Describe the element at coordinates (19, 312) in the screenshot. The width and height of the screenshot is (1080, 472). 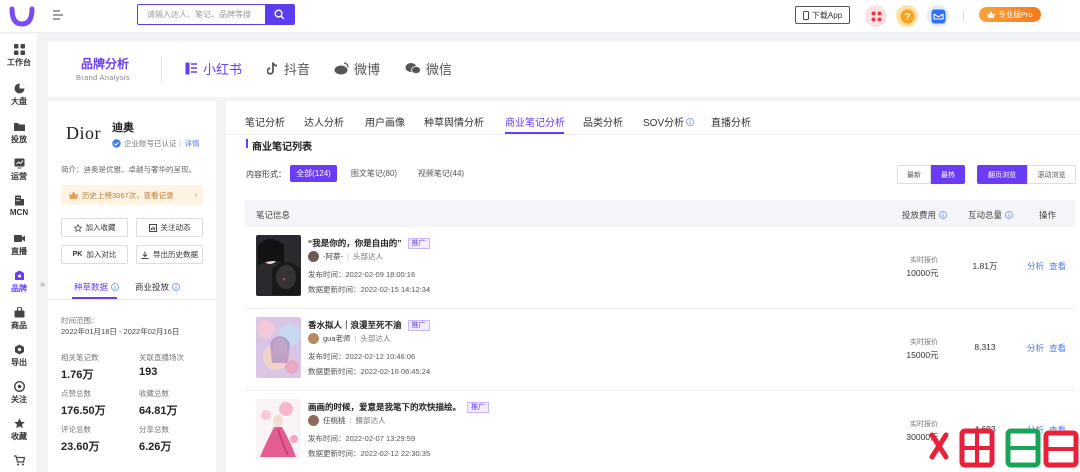
I see `bag-icon` at that location.